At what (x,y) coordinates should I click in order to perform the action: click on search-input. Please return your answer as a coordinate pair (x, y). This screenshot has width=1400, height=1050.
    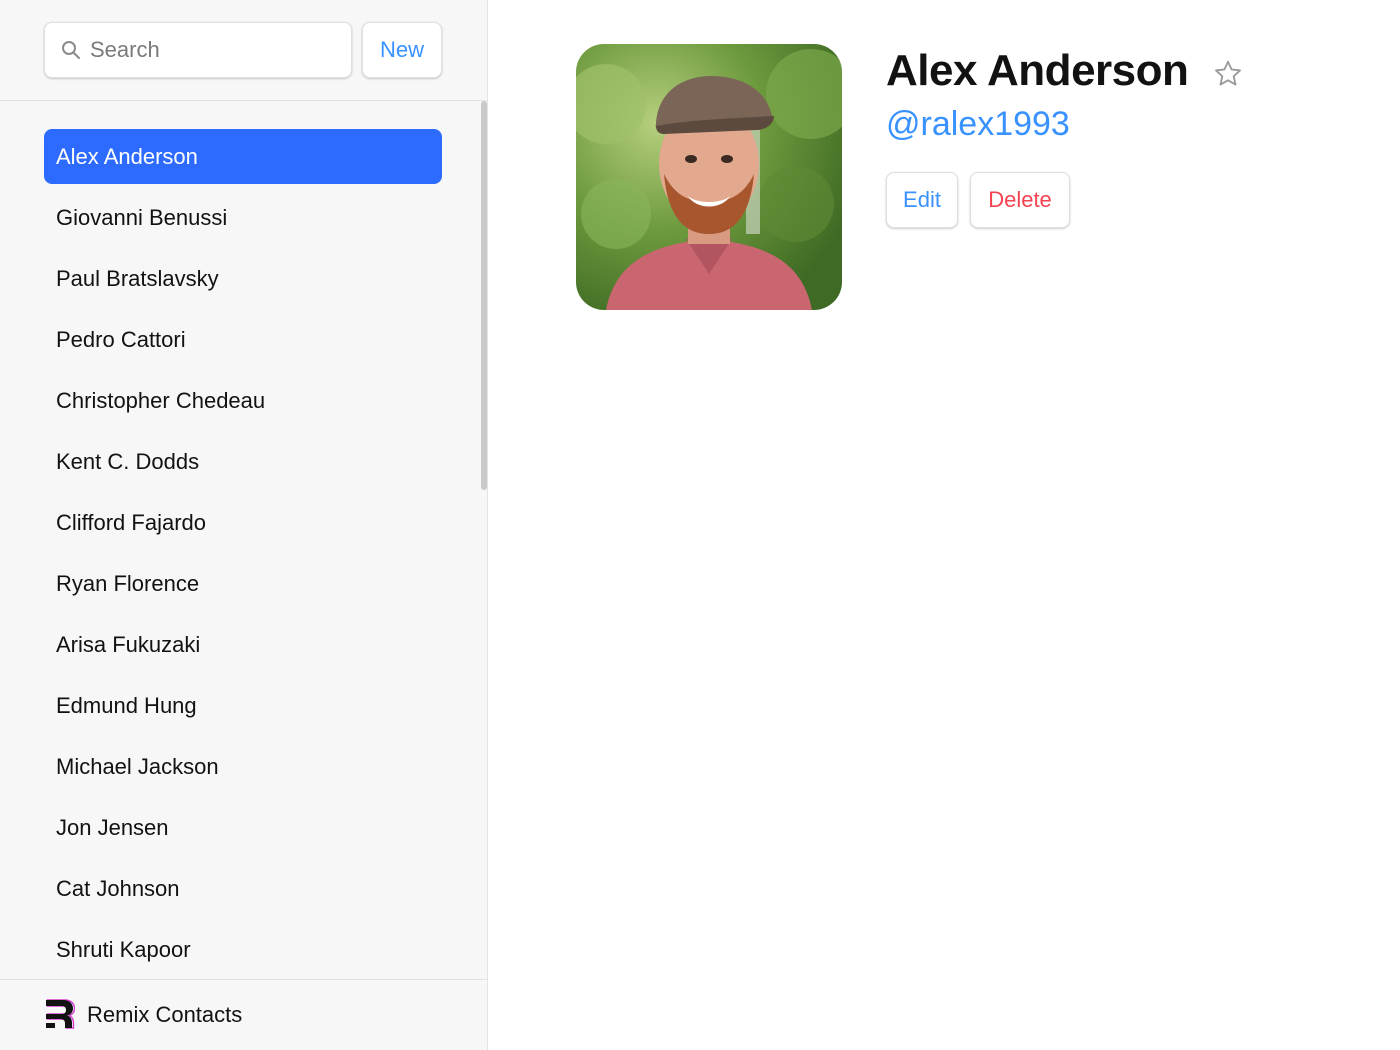
    Looking at the image, I should click on (210, 50).